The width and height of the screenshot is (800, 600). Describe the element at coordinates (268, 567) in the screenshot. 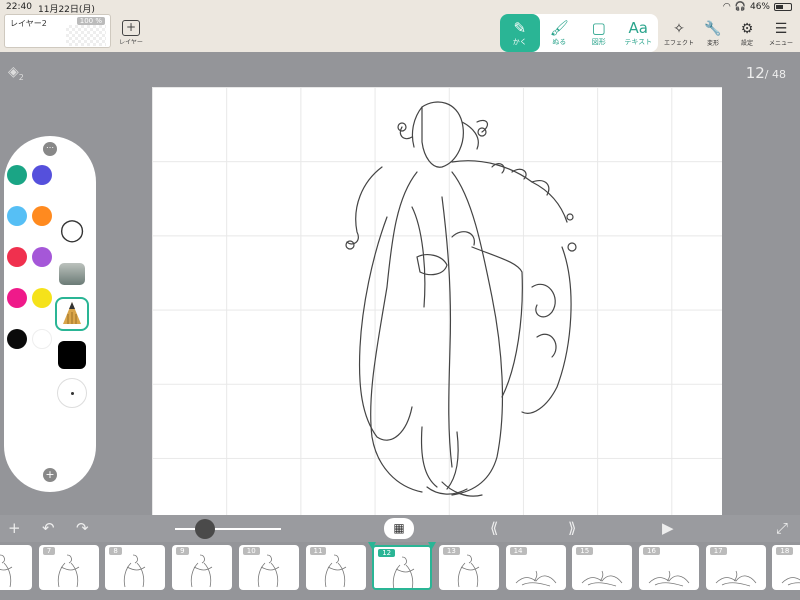

I see `frame-thumbnail: 10` at that location.